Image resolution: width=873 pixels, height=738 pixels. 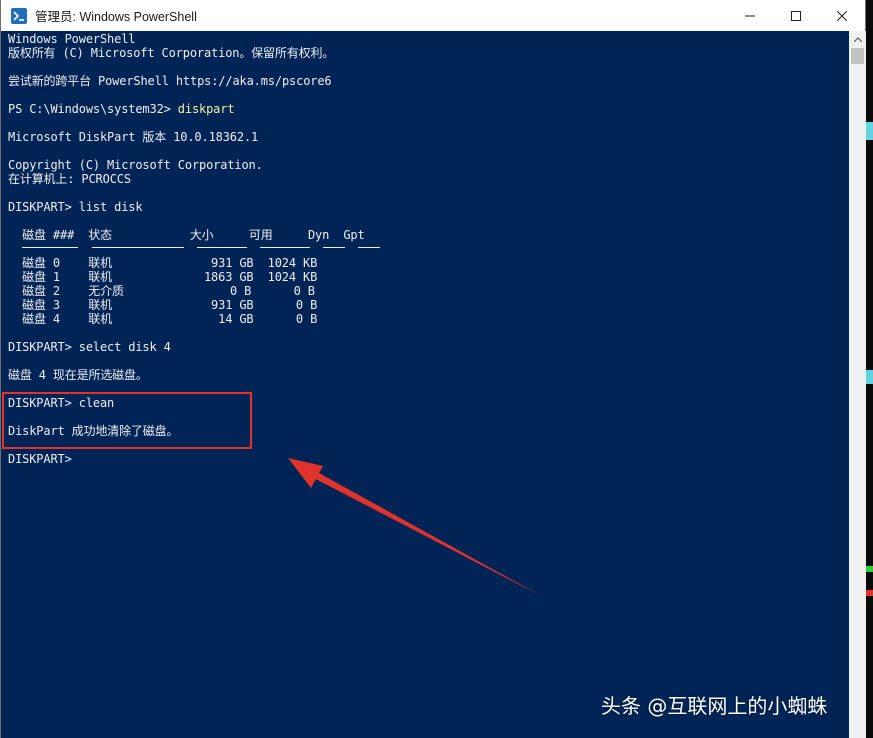 I want to click on watermark-text: 头条 @互联网上的小蜘蛛, so click(x=714, y=706).